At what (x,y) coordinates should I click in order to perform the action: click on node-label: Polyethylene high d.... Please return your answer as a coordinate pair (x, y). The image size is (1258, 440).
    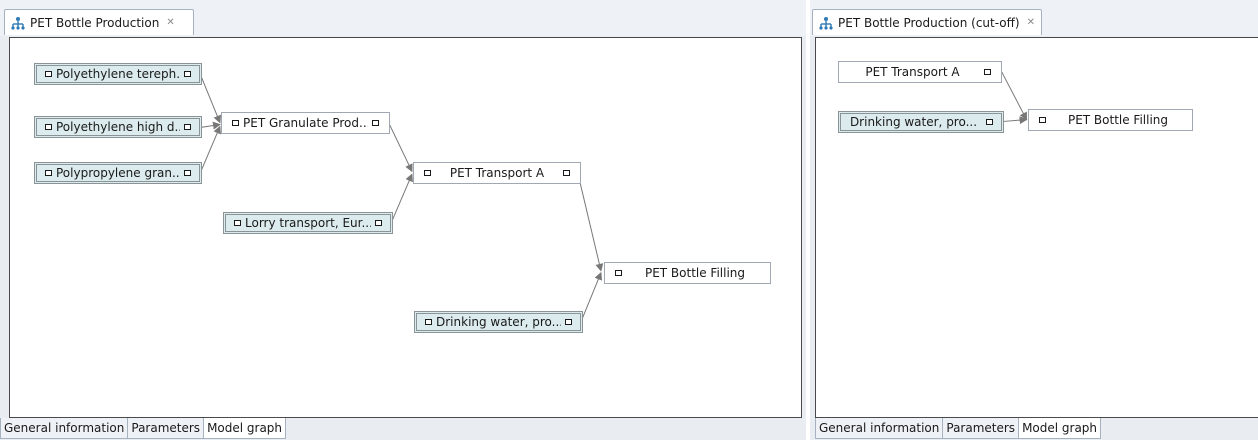
    Looking at the image, I should click on (118, 127).